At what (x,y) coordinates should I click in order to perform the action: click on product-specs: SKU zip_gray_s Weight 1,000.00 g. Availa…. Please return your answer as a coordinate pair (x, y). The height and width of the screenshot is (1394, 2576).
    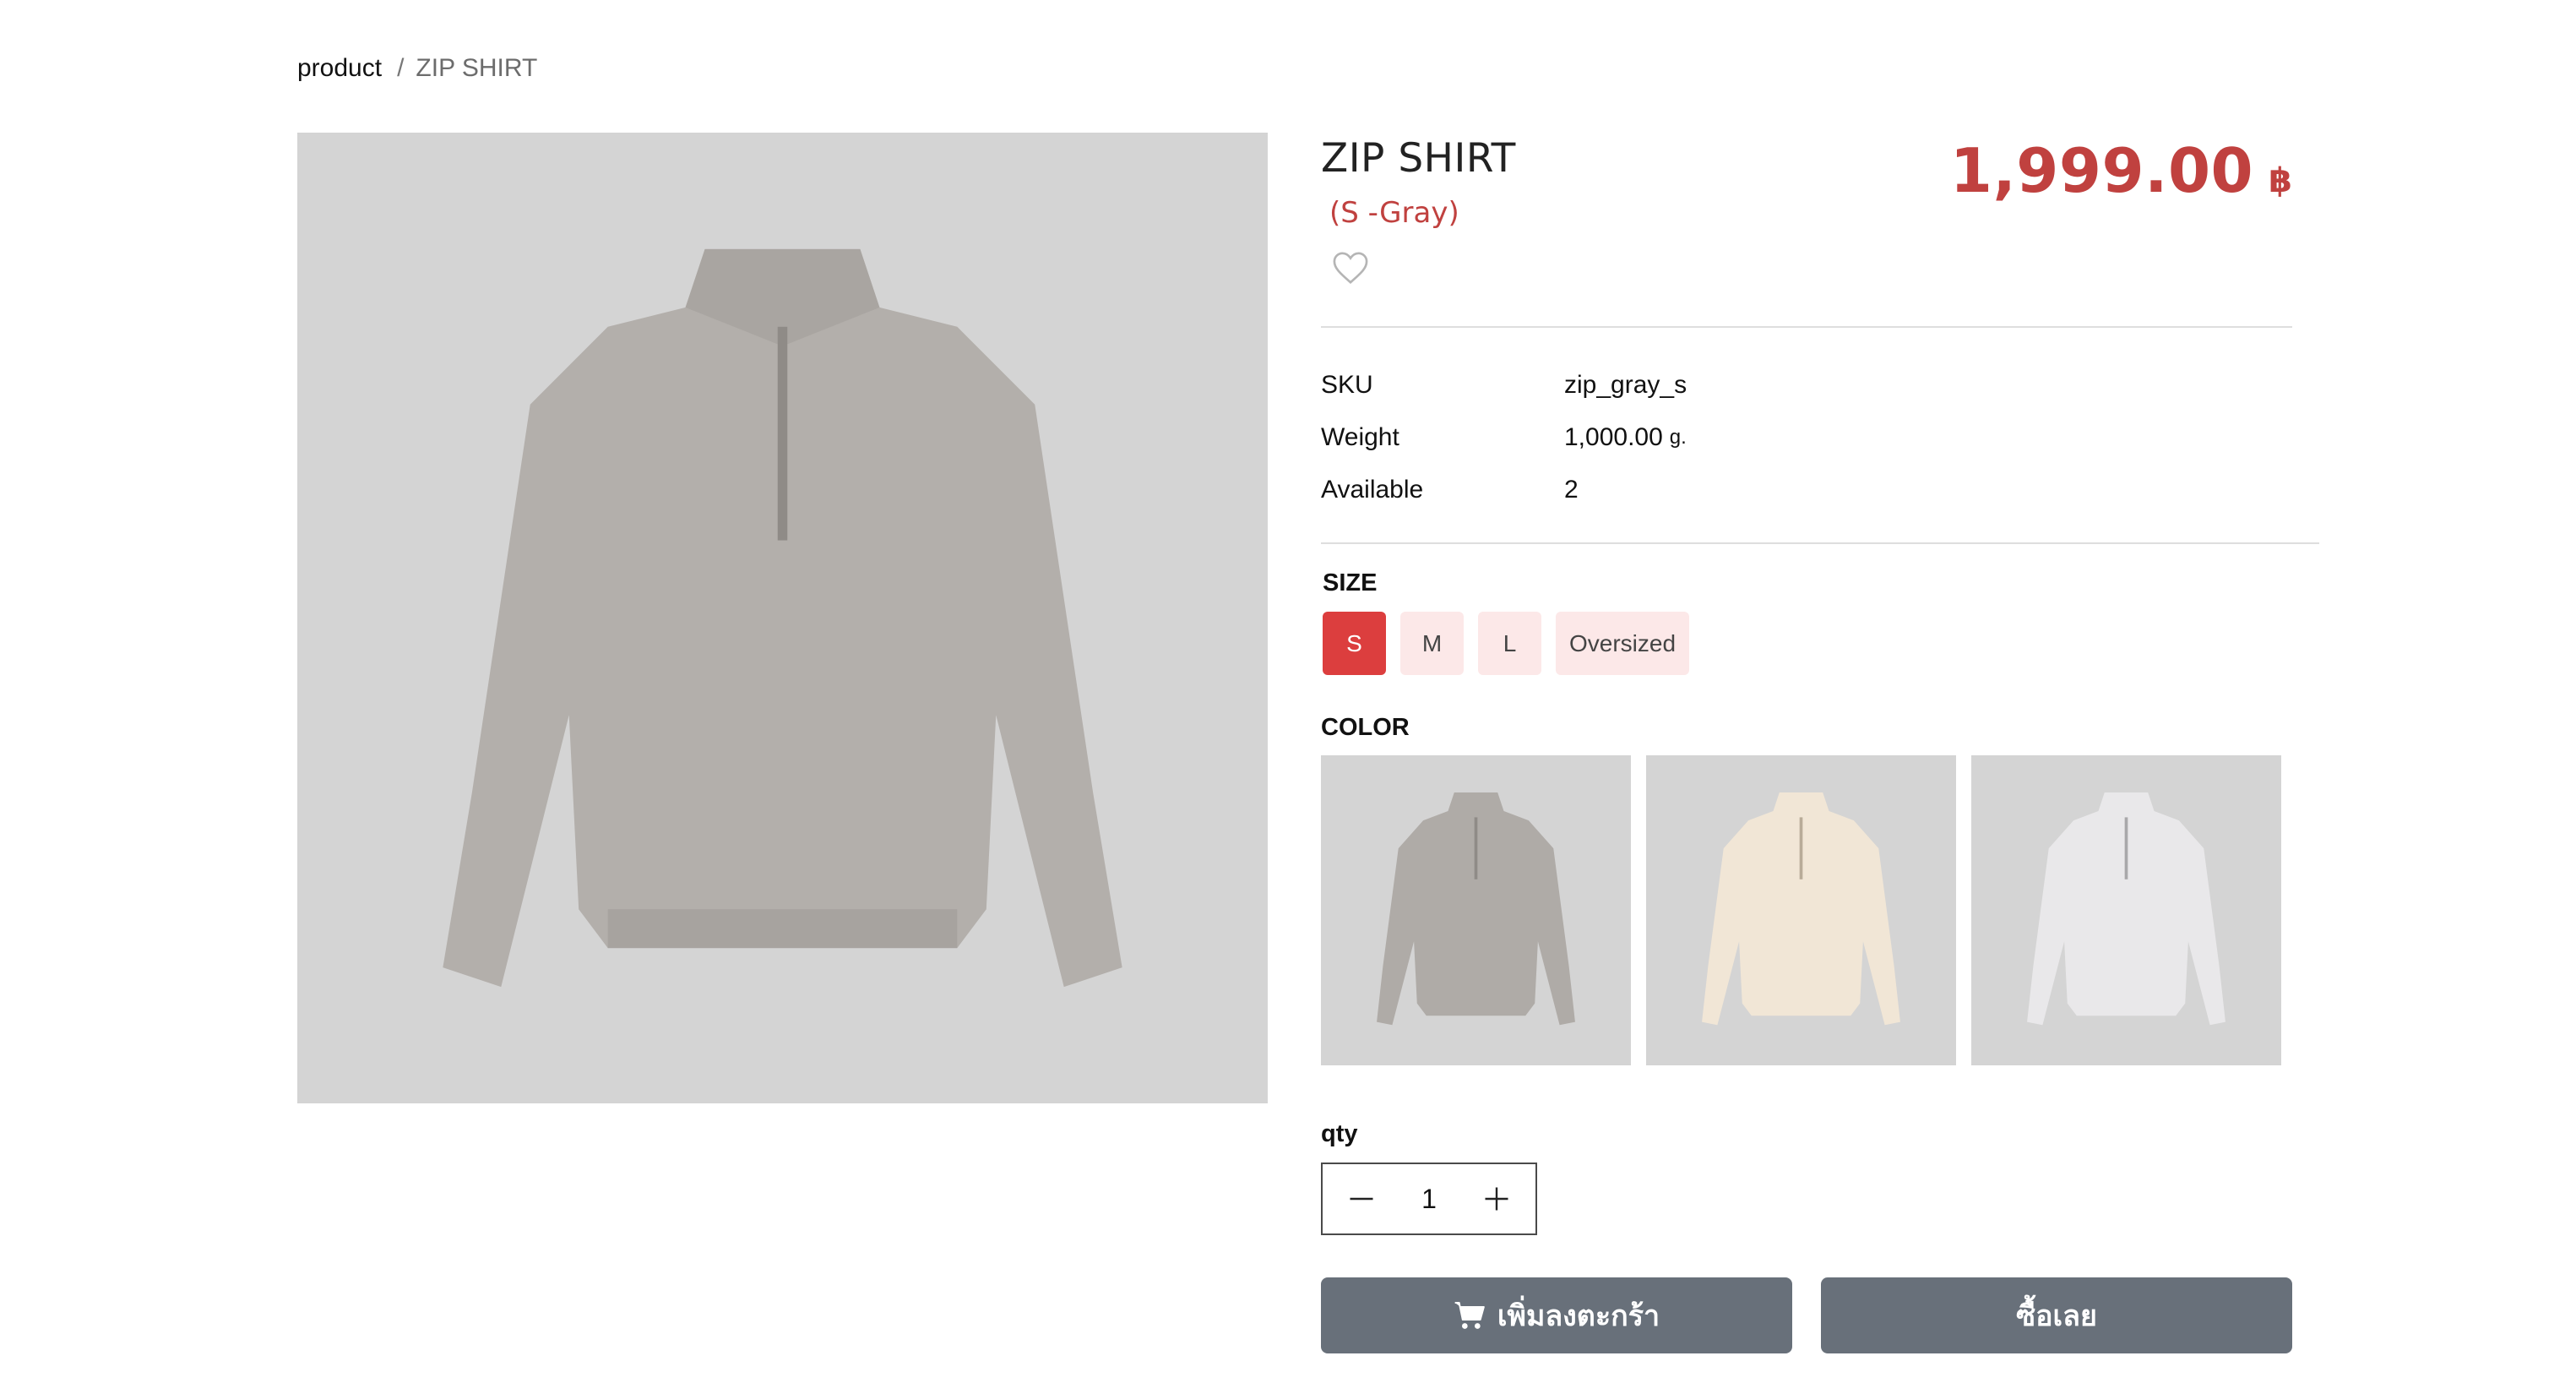
    Looking at the image, I should click on (1504, 437).